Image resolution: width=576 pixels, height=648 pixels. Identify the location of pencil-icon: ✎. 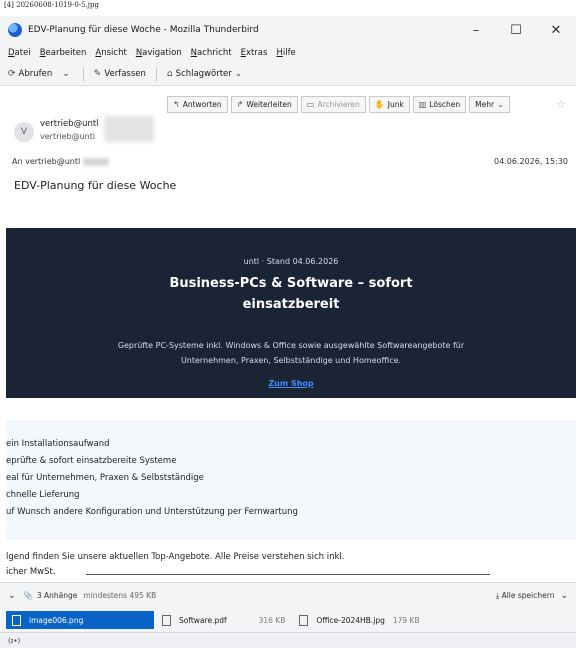
(97, 73).